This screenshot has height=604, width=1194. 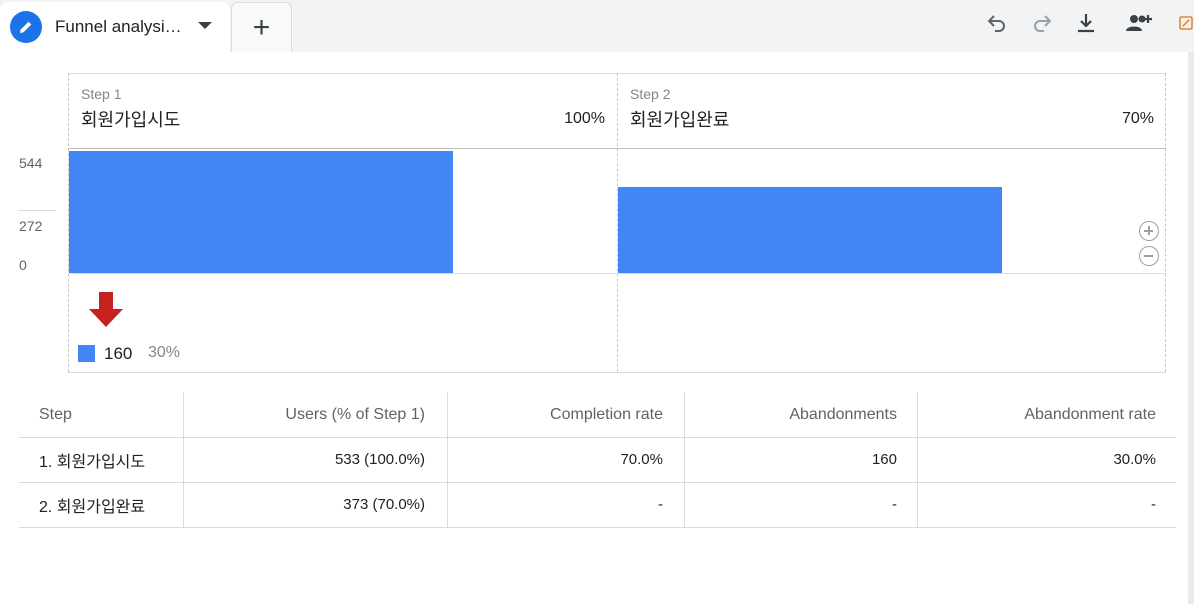 I want to click on arrow-down-icon, so click(x=106, y=312).